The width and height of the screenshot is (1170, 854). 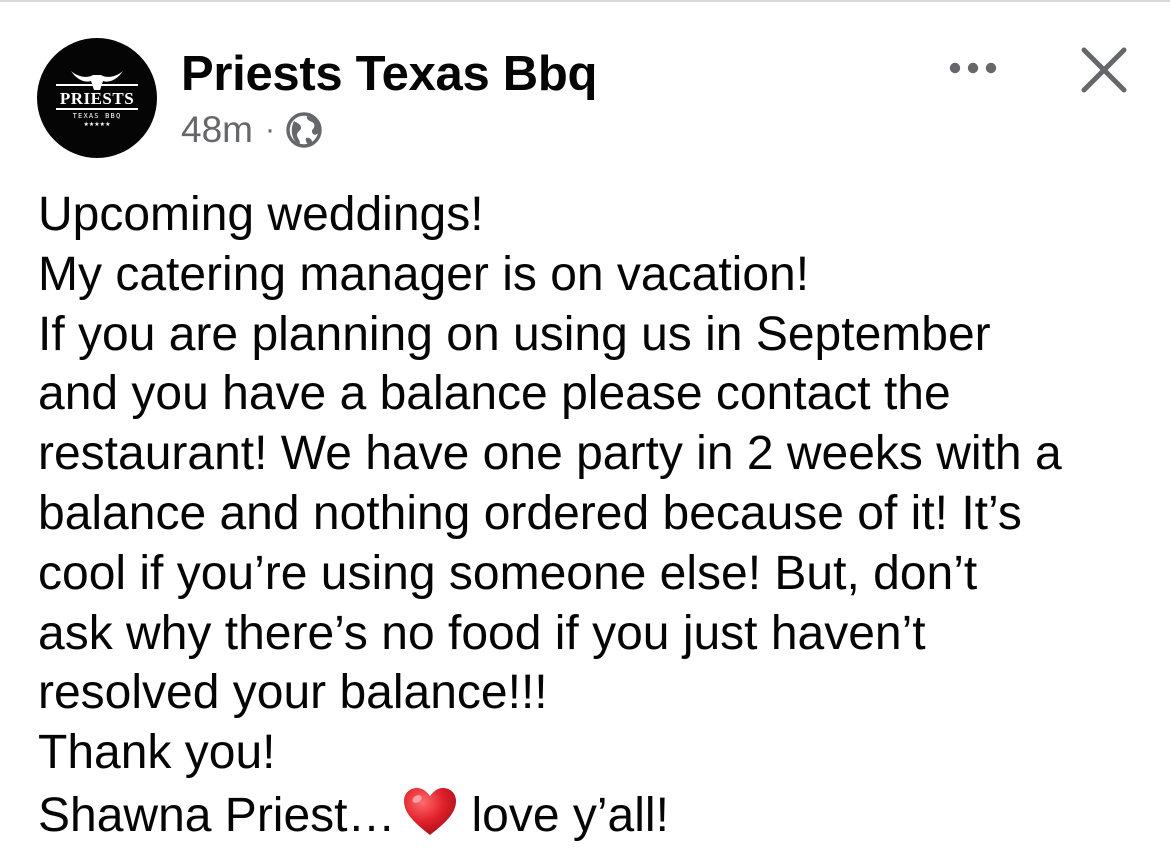 What do you see at coordinates (570, 816) in the screenshot?
I see `signoff-message: love y’all!` at bounding box center [570, 816].